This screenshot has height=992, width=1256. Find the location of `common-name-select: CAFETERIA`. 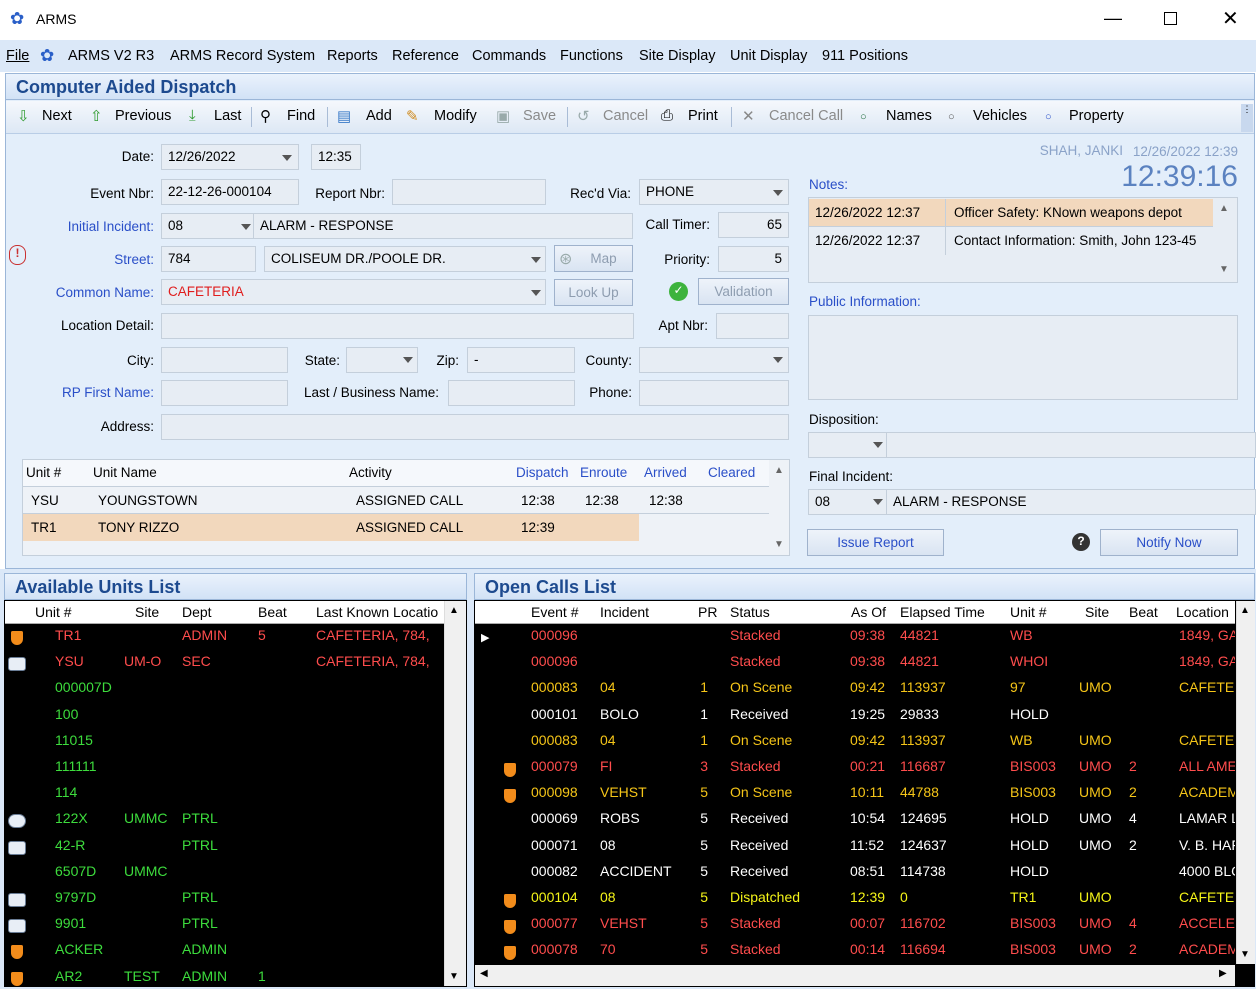

common-name-select: CAFETERIA is located at coordinates (353, 292).